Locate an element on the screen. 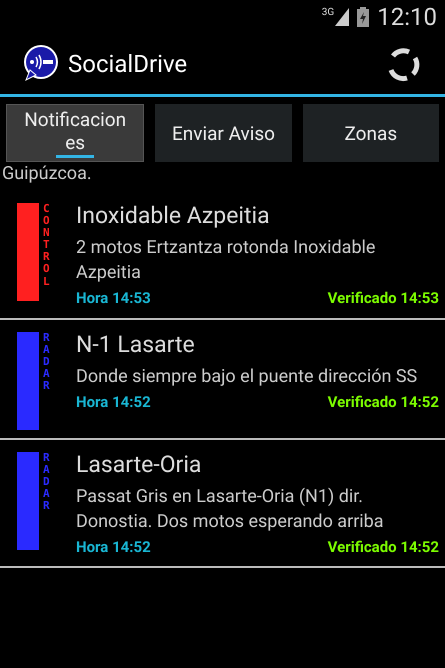  app-title: SocialDrive is located at coordinates (128, 64).